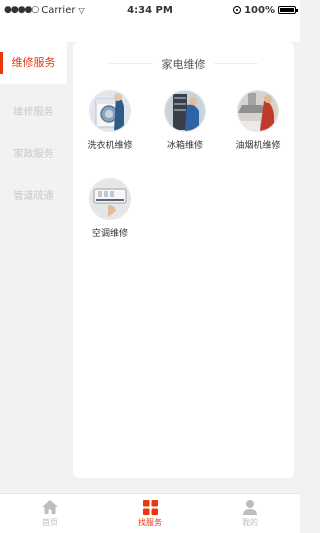 This screenshot has width=320, height=533. I want to click on battery-icon, so click(288, 10).